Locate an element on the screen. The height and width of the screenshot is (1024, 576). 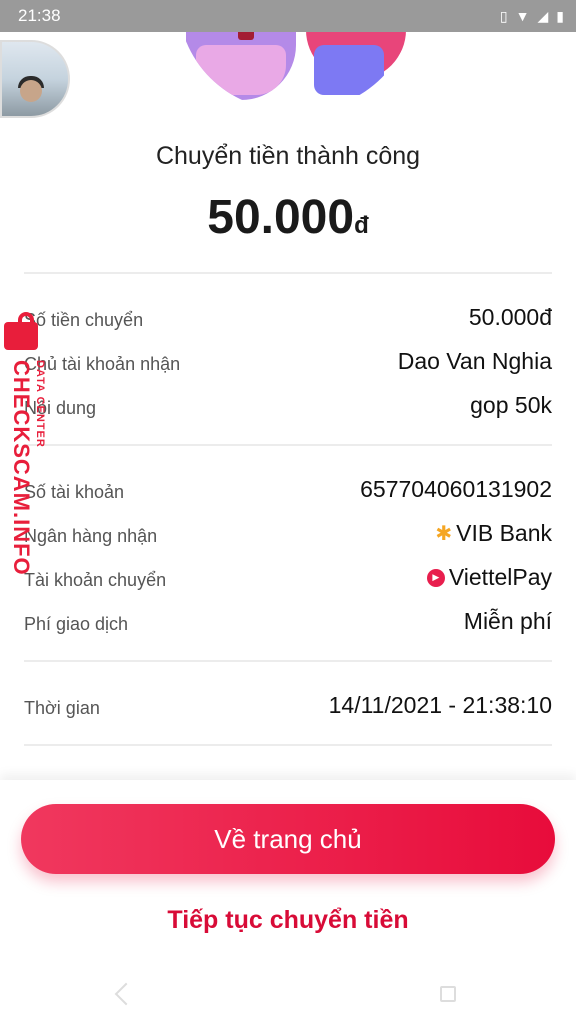
page-title: Chuyển tiền thành công is located at coordinates (288, 156).